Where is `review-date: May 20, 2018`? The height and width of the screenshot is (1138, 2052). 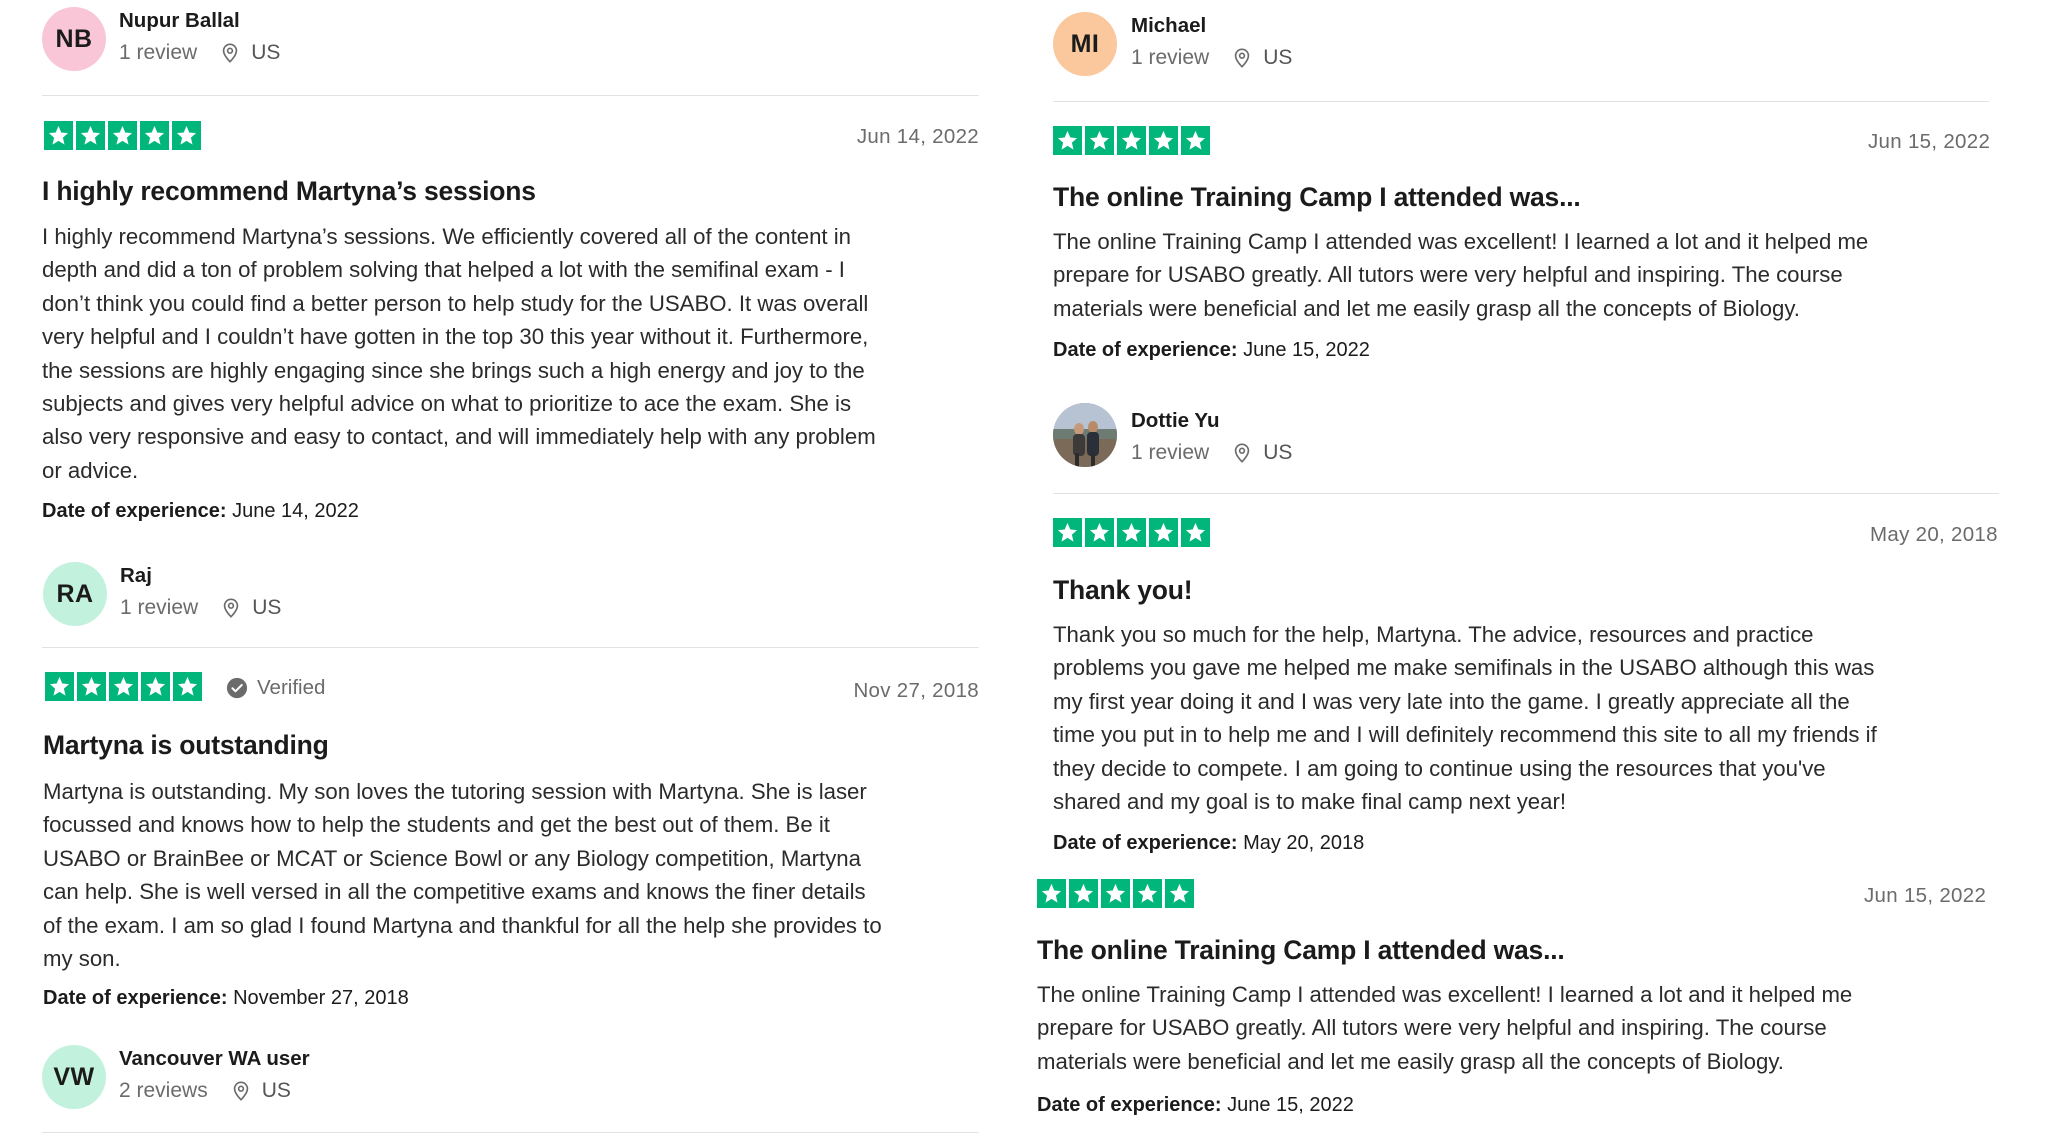 review-date: May 20, 2018 is located at coordinates (1934, 534).